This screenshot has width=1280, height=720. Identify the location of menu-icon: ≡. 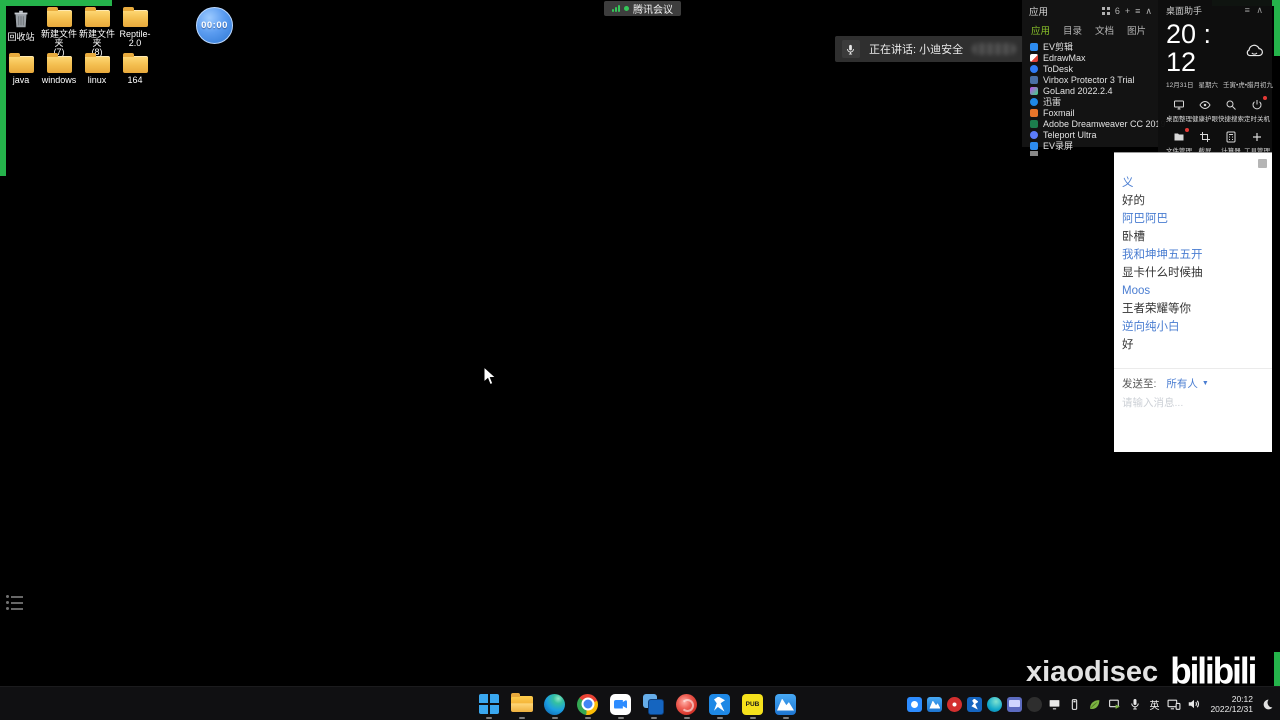
(1137, 11).